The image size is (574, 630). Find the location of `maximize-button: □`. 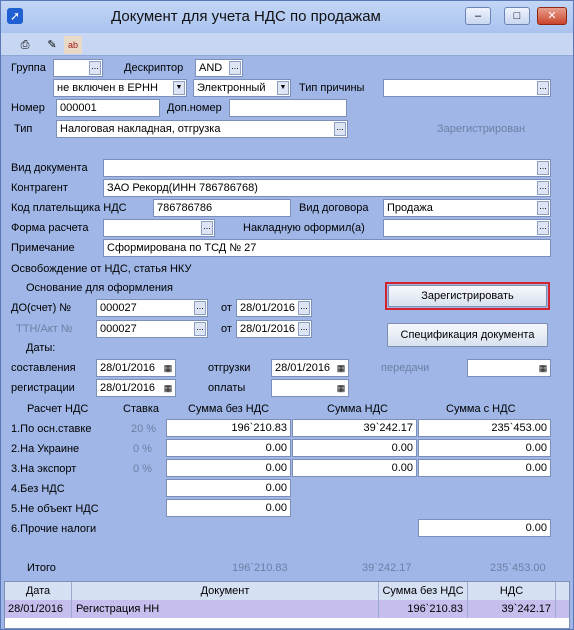

maximize-button: □ is located at coordinates (517, 16).